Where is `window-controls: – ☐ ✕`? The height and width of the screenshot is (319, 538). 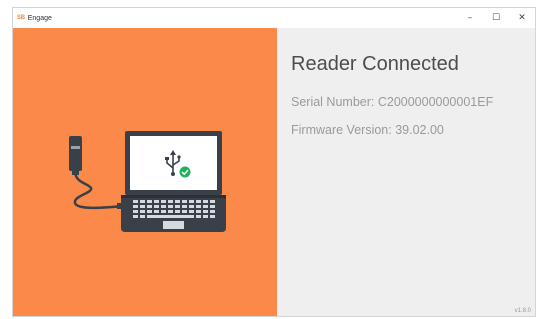 window-controls: – ☐ ✕ is located at coordinates (496, 18).